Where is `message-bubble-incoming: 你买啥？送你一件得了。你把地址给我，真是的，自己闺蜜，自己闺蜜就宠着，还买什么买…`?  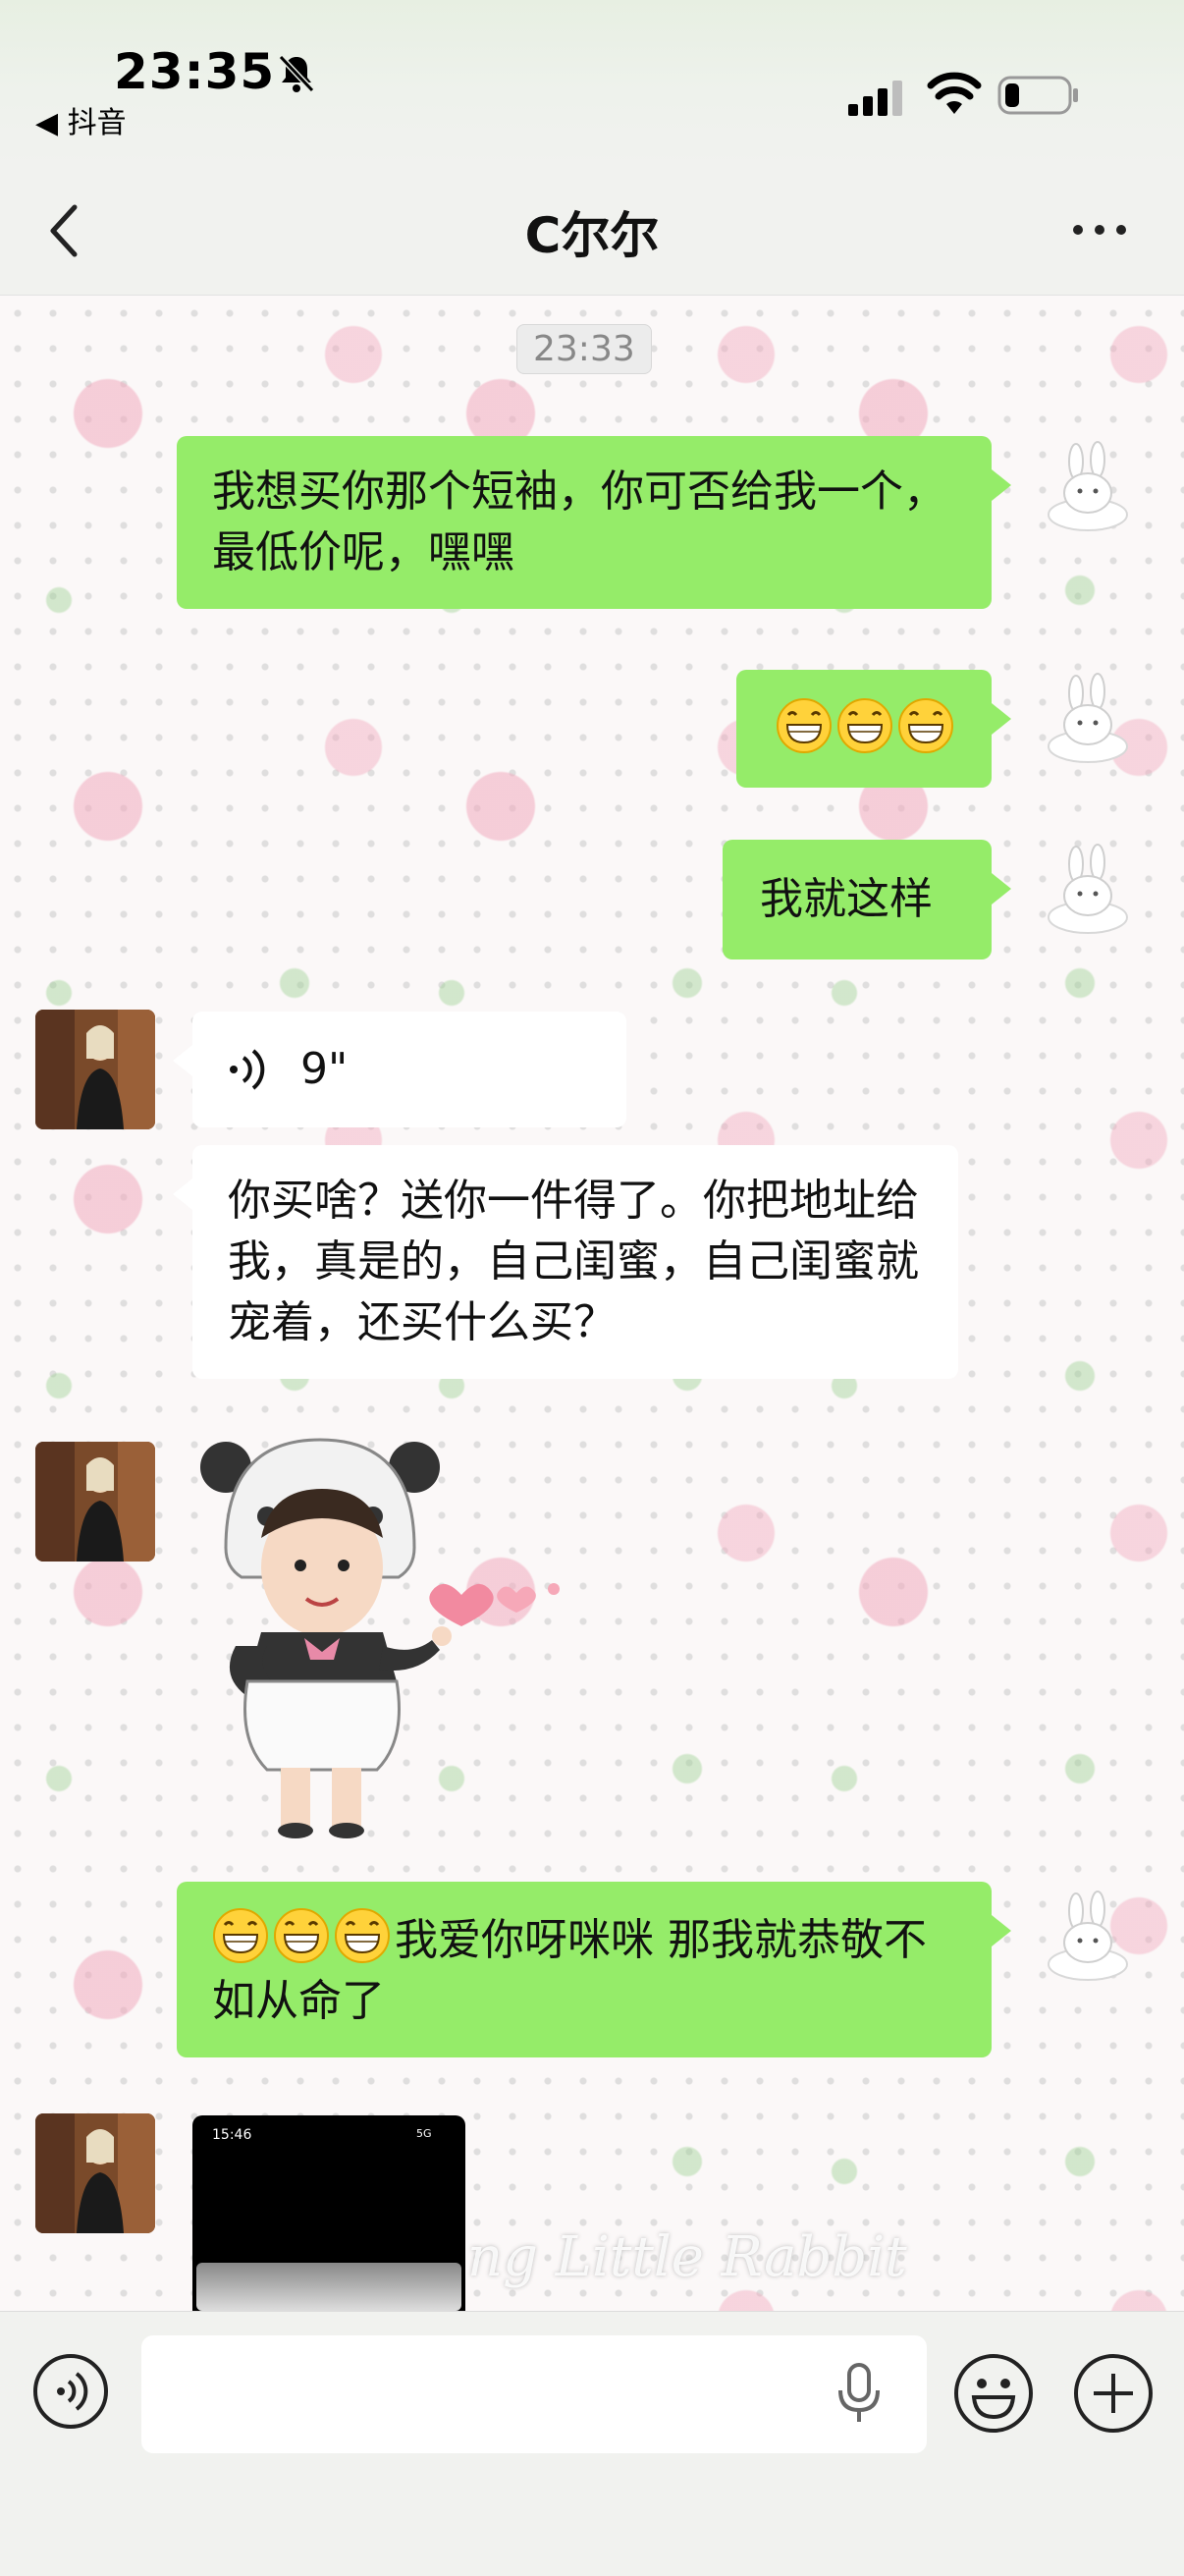 message-bubble-incoming: 你买啥？送你一件得了。你把地址给我，真是的，自己闺蜜，自己闺蜜就宠着，还买什么买… is located at coordinates (565, 1262).